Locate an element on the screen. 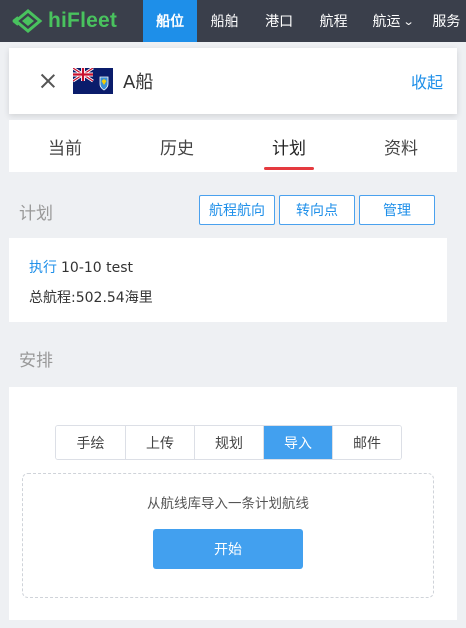  tab-current: 当前 is located at coordinates (65, 146).